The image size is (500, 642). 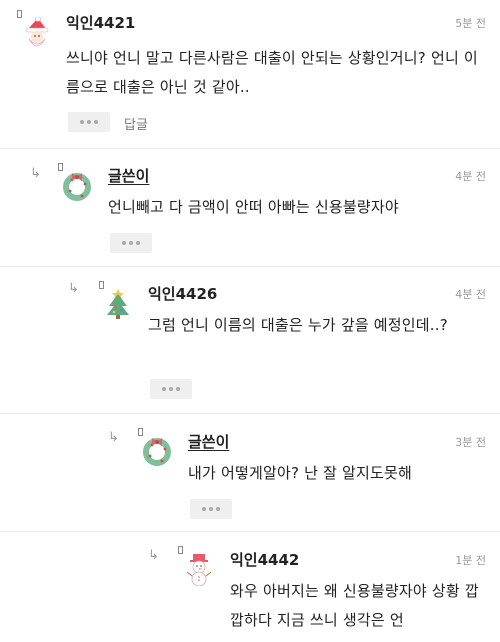 I want to click on comment-text: 언니빼고 다 금액이 안떠 아빠는 신용불량자야, so click(x=253, y=207).